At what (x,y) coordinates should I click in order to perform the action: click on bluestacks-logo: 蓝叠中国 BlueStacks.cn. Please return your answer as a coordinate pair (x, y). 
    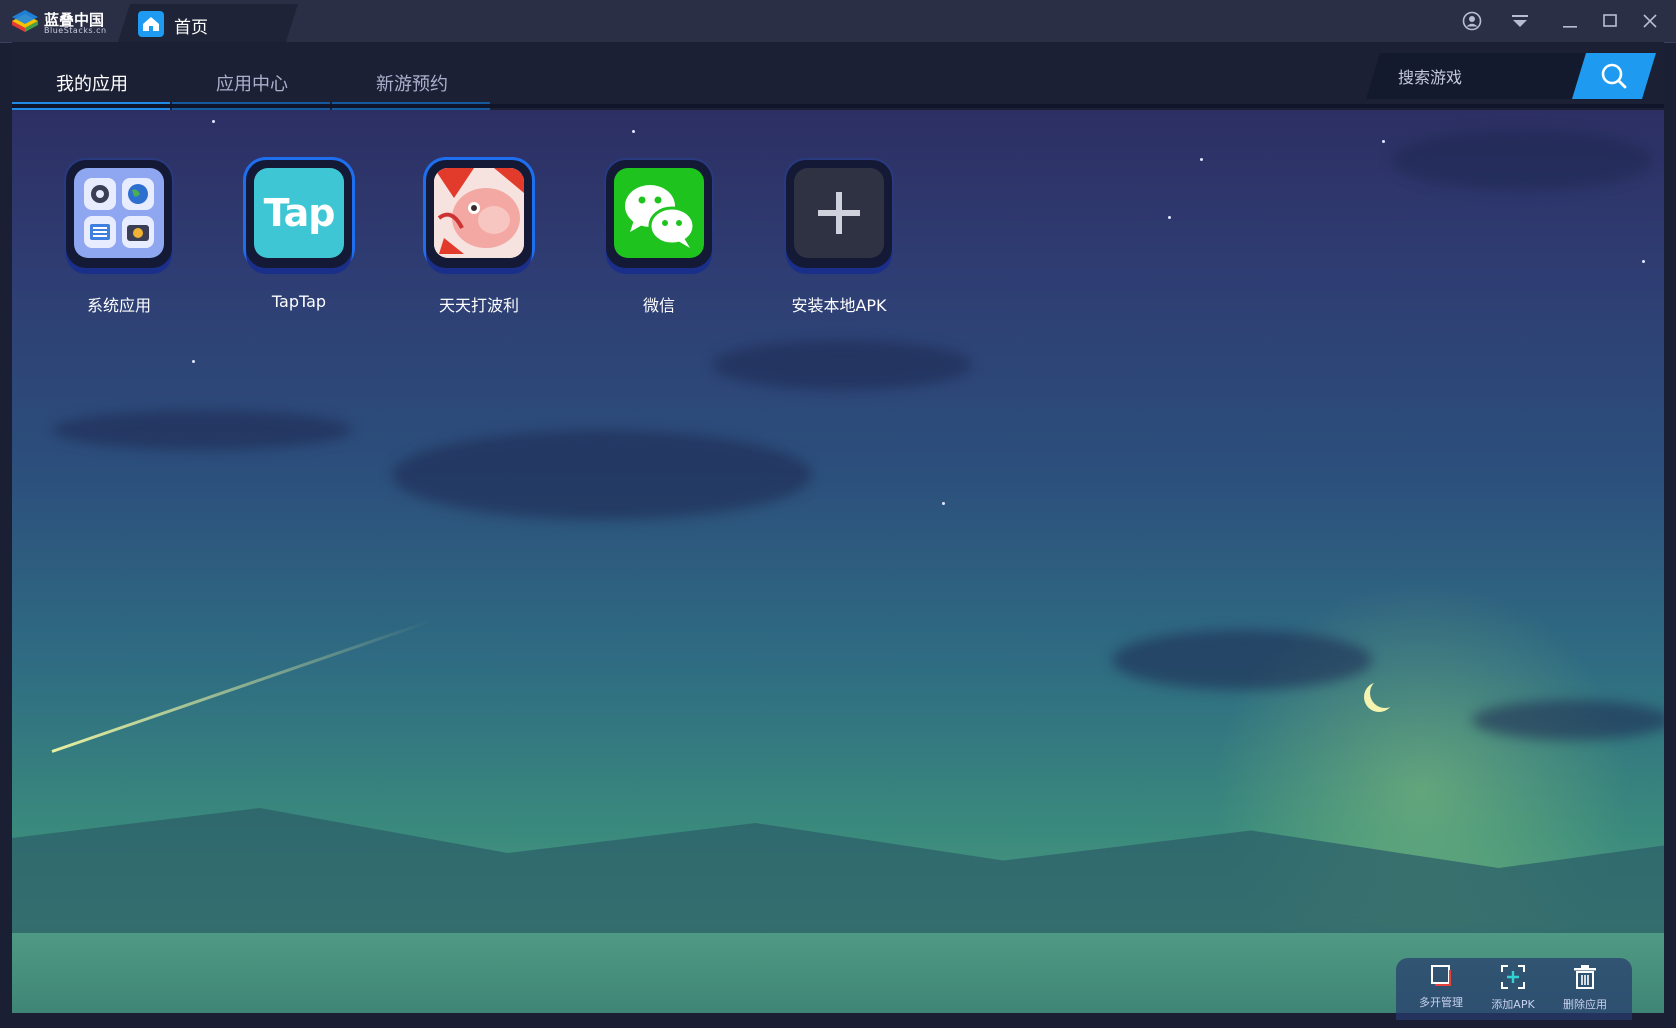
    Looking at the image, I should click on (65, 22).